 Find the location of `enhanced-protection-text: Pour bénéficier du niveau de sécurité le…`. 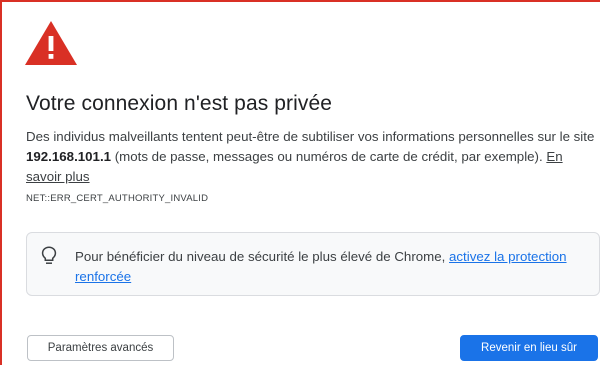

enhanced-protection-text: Pour bénéficier du niveau de sécurité le… is located at coordinates (325, 267).